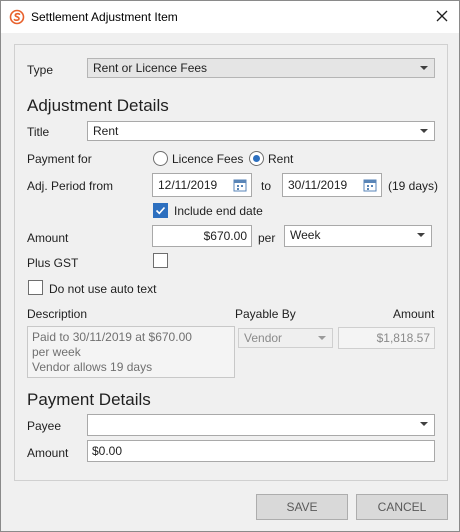 Image resolution: width=460 pixels, height=532 pixels. What do you see at coordinates (202, 236) in the screenshot?
I see `amount-input: $670.00` at bounding box center [202, 236].